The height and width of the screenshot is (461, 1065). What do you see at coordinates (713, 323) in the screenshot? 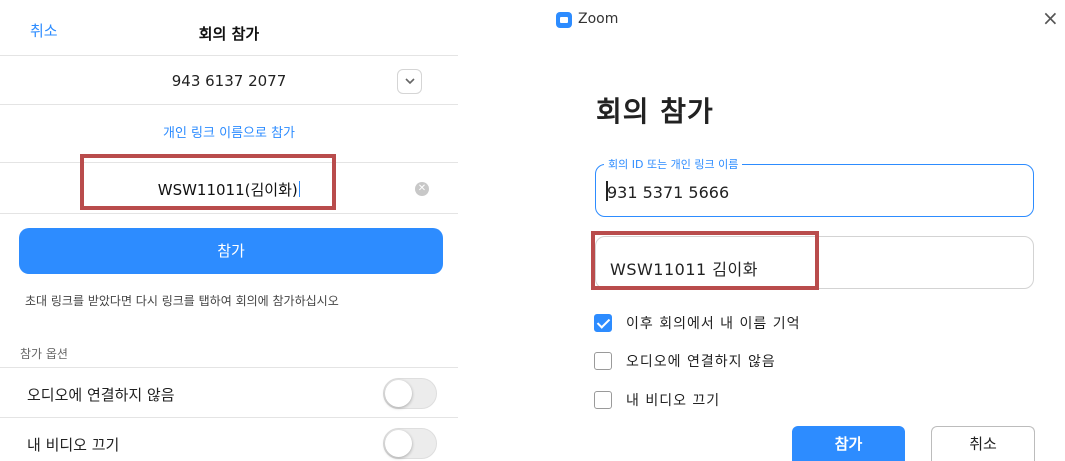
I see `remember-name-label: 이후 회의에서 내 이름 기억` at bounding box center [713, 323].